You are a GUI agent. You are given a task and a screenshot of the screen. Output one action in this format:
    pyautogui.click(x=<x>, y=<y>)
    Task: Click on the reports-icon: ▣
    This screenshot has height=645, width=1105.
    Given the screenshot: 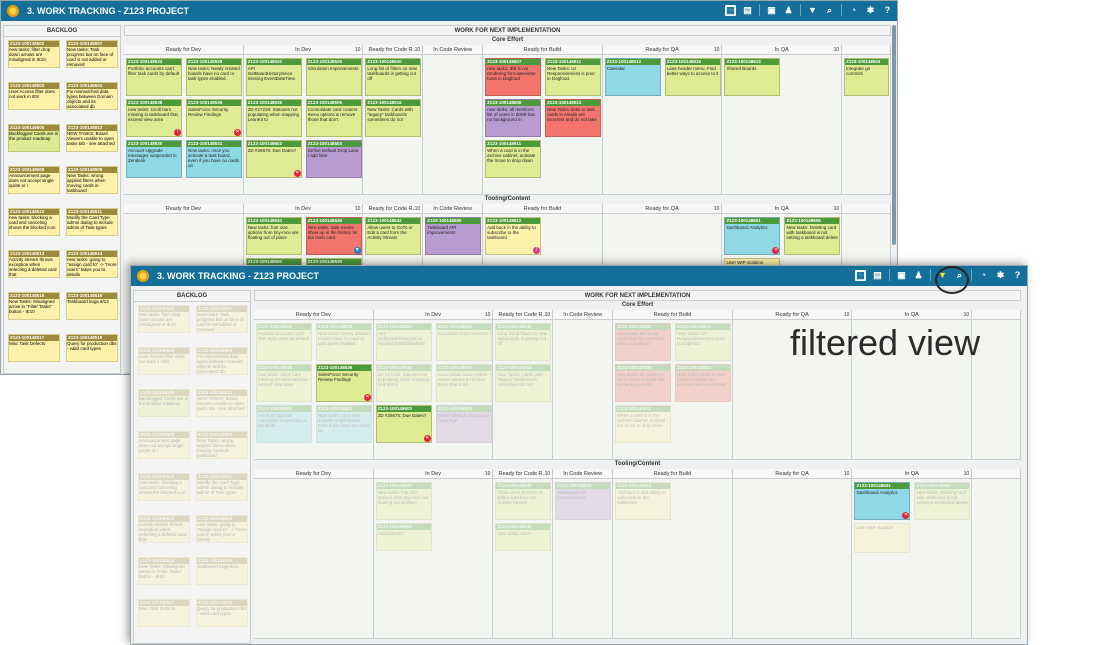 What is the action you would take?
    pyautogui.click(x=771, y=10)
    